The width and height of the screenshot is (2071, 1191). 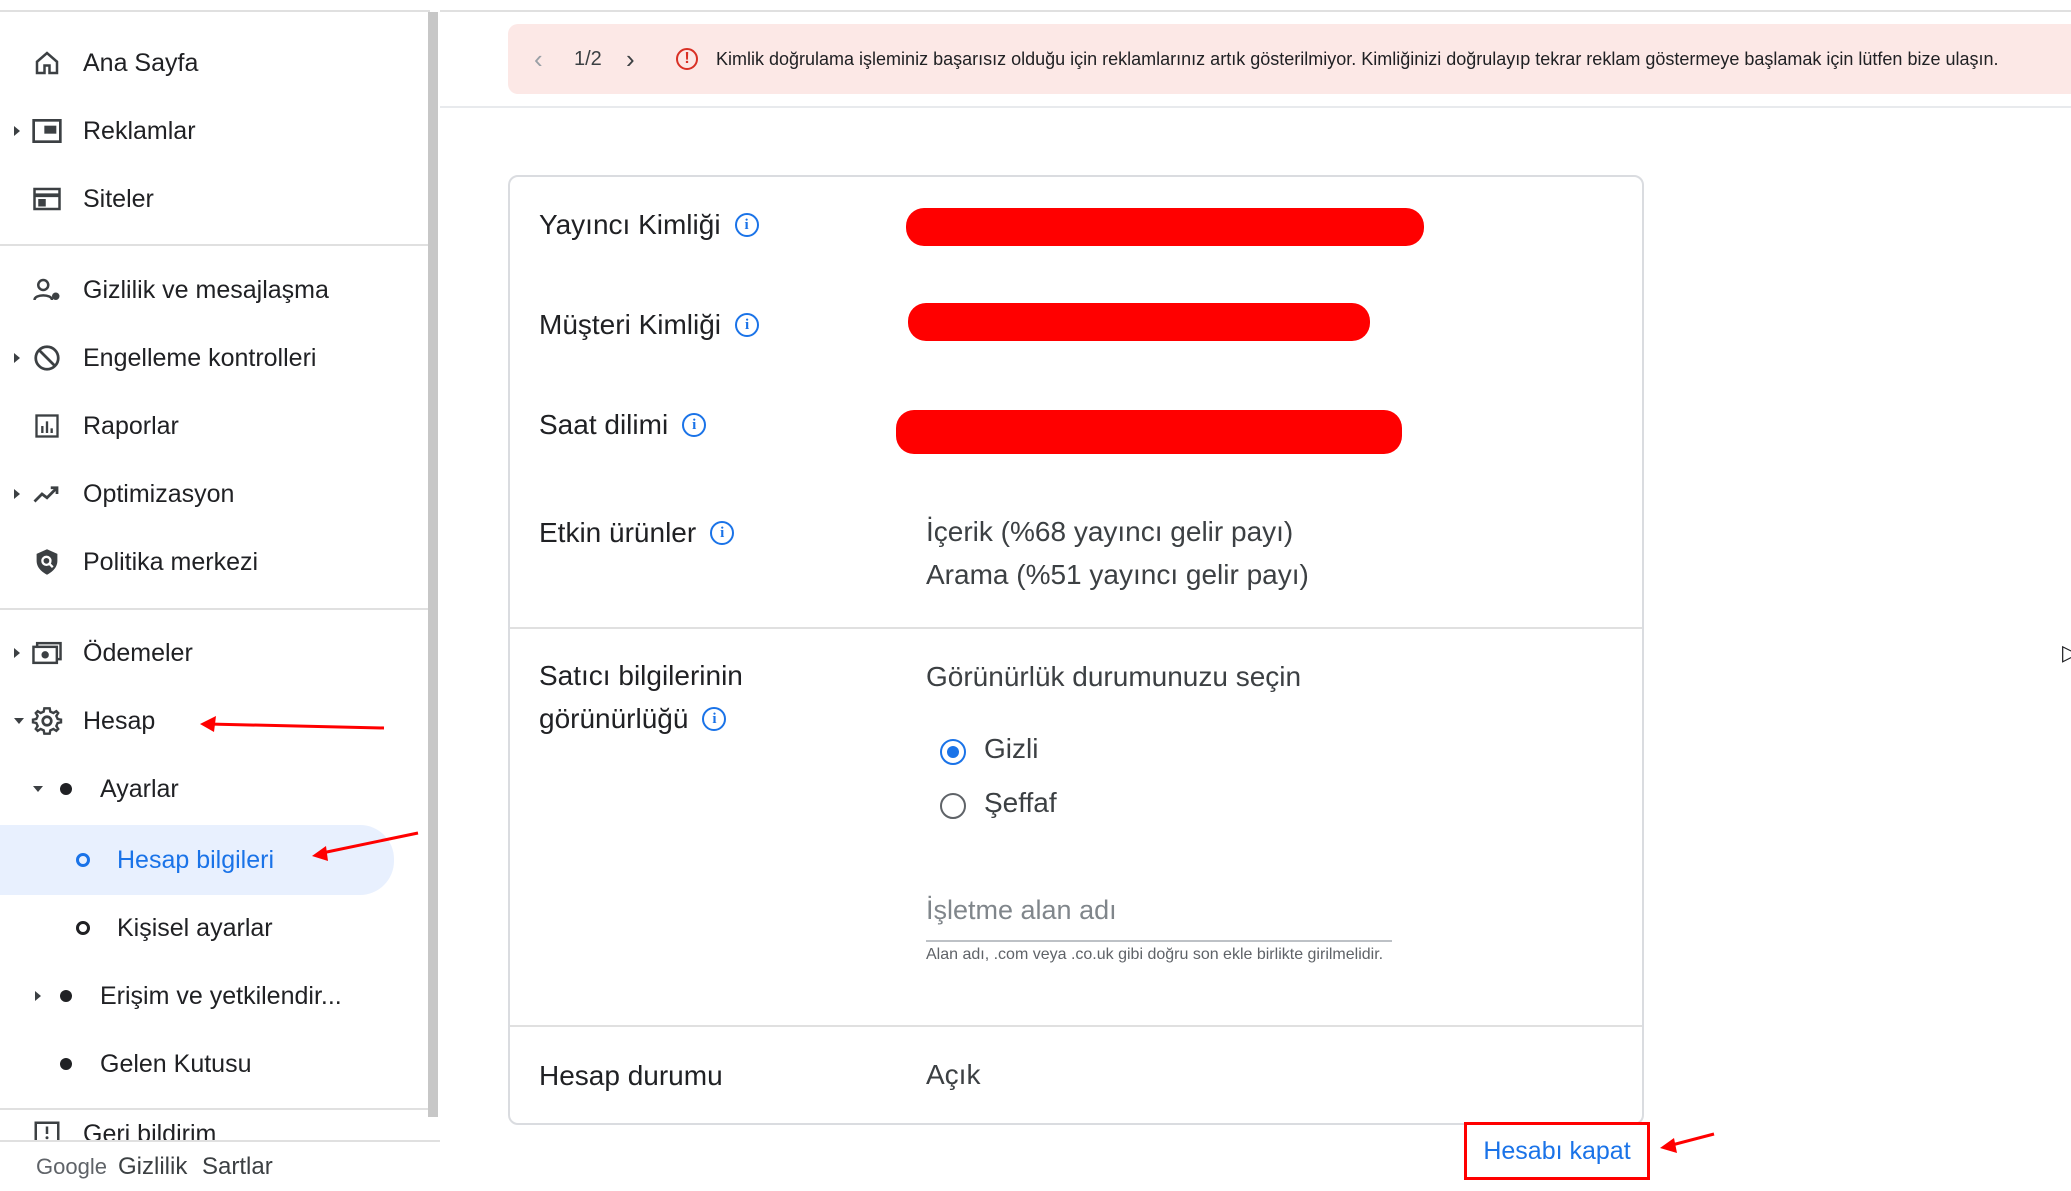 I want to click on gear-icon, so click(x=47, y=721).